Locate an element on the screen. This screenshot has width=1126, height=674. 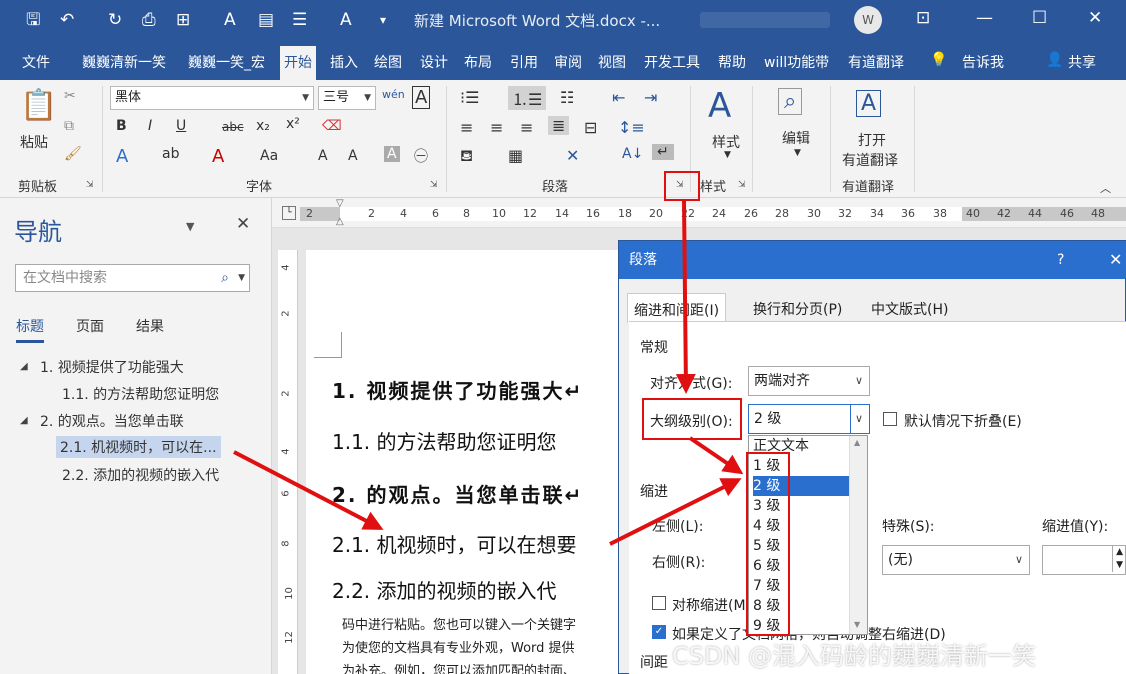
tab-references: 引用 is located at coordinates (524, 62).